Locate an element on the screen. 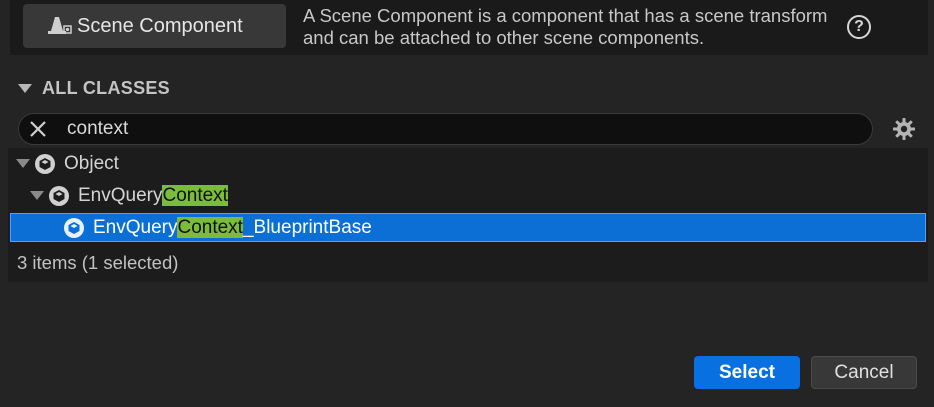  section-title: ALL CLASSES is located at coordinates (106, 87).